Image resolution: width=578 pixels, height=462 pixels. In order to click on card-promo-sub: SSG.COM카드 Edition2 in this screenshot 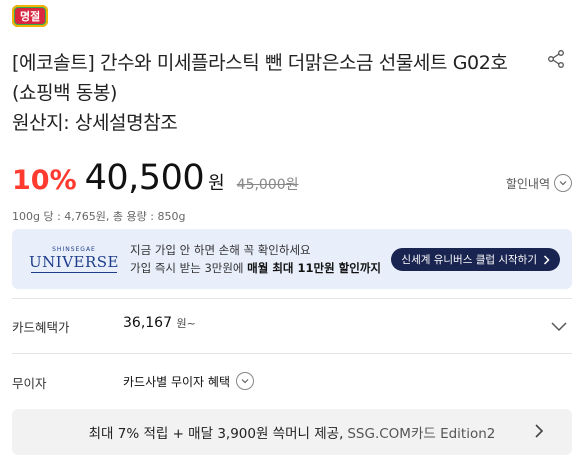, I will do `click(421, 434)`.